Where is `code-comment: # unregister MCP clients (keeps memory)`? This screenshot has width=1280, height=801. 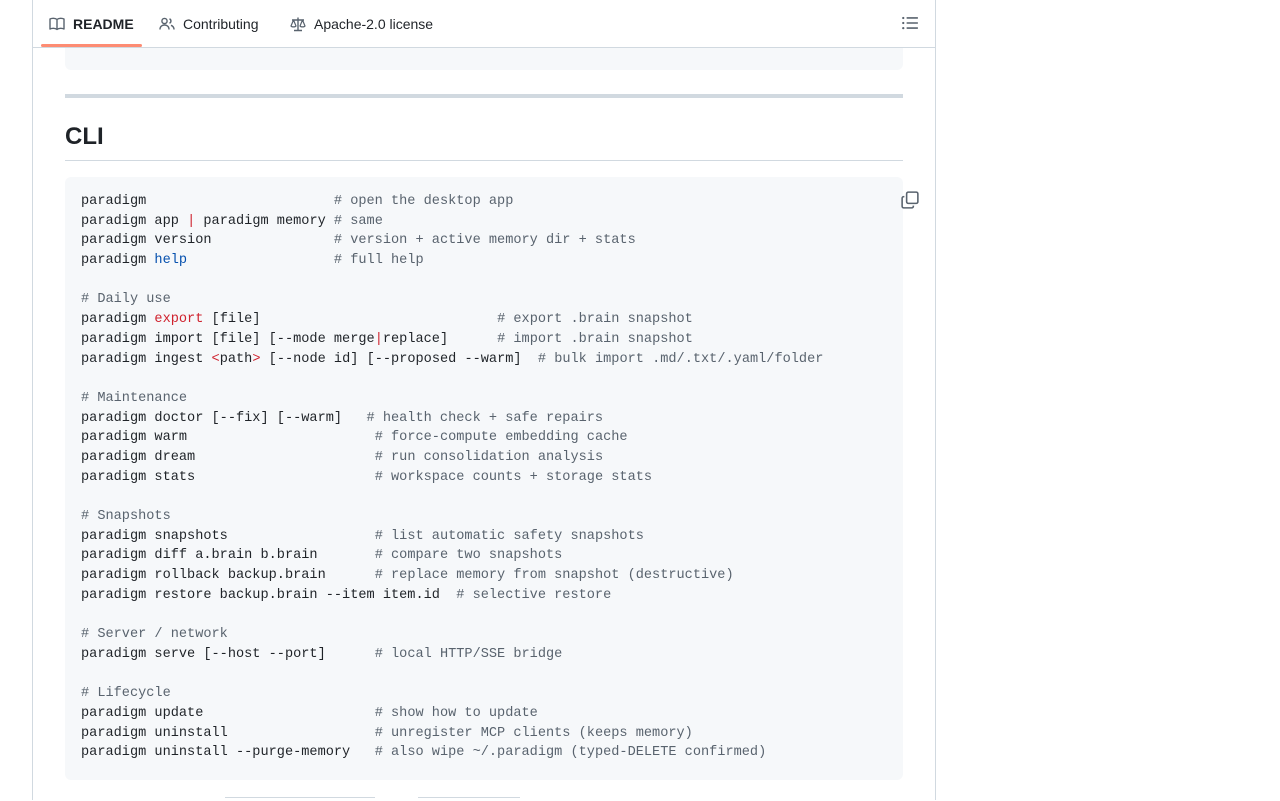
code-comment: # unregister MCP clients (keeps memory) is located at coordinates (533, 733).